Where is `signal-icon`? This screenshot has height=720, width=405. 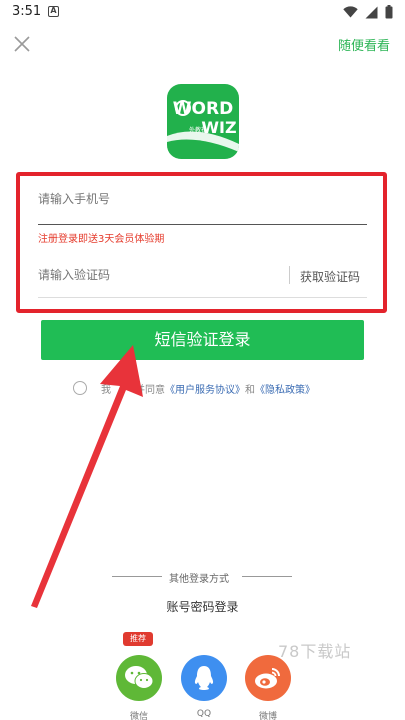 signal-icon is located at coordinates (371, 12).